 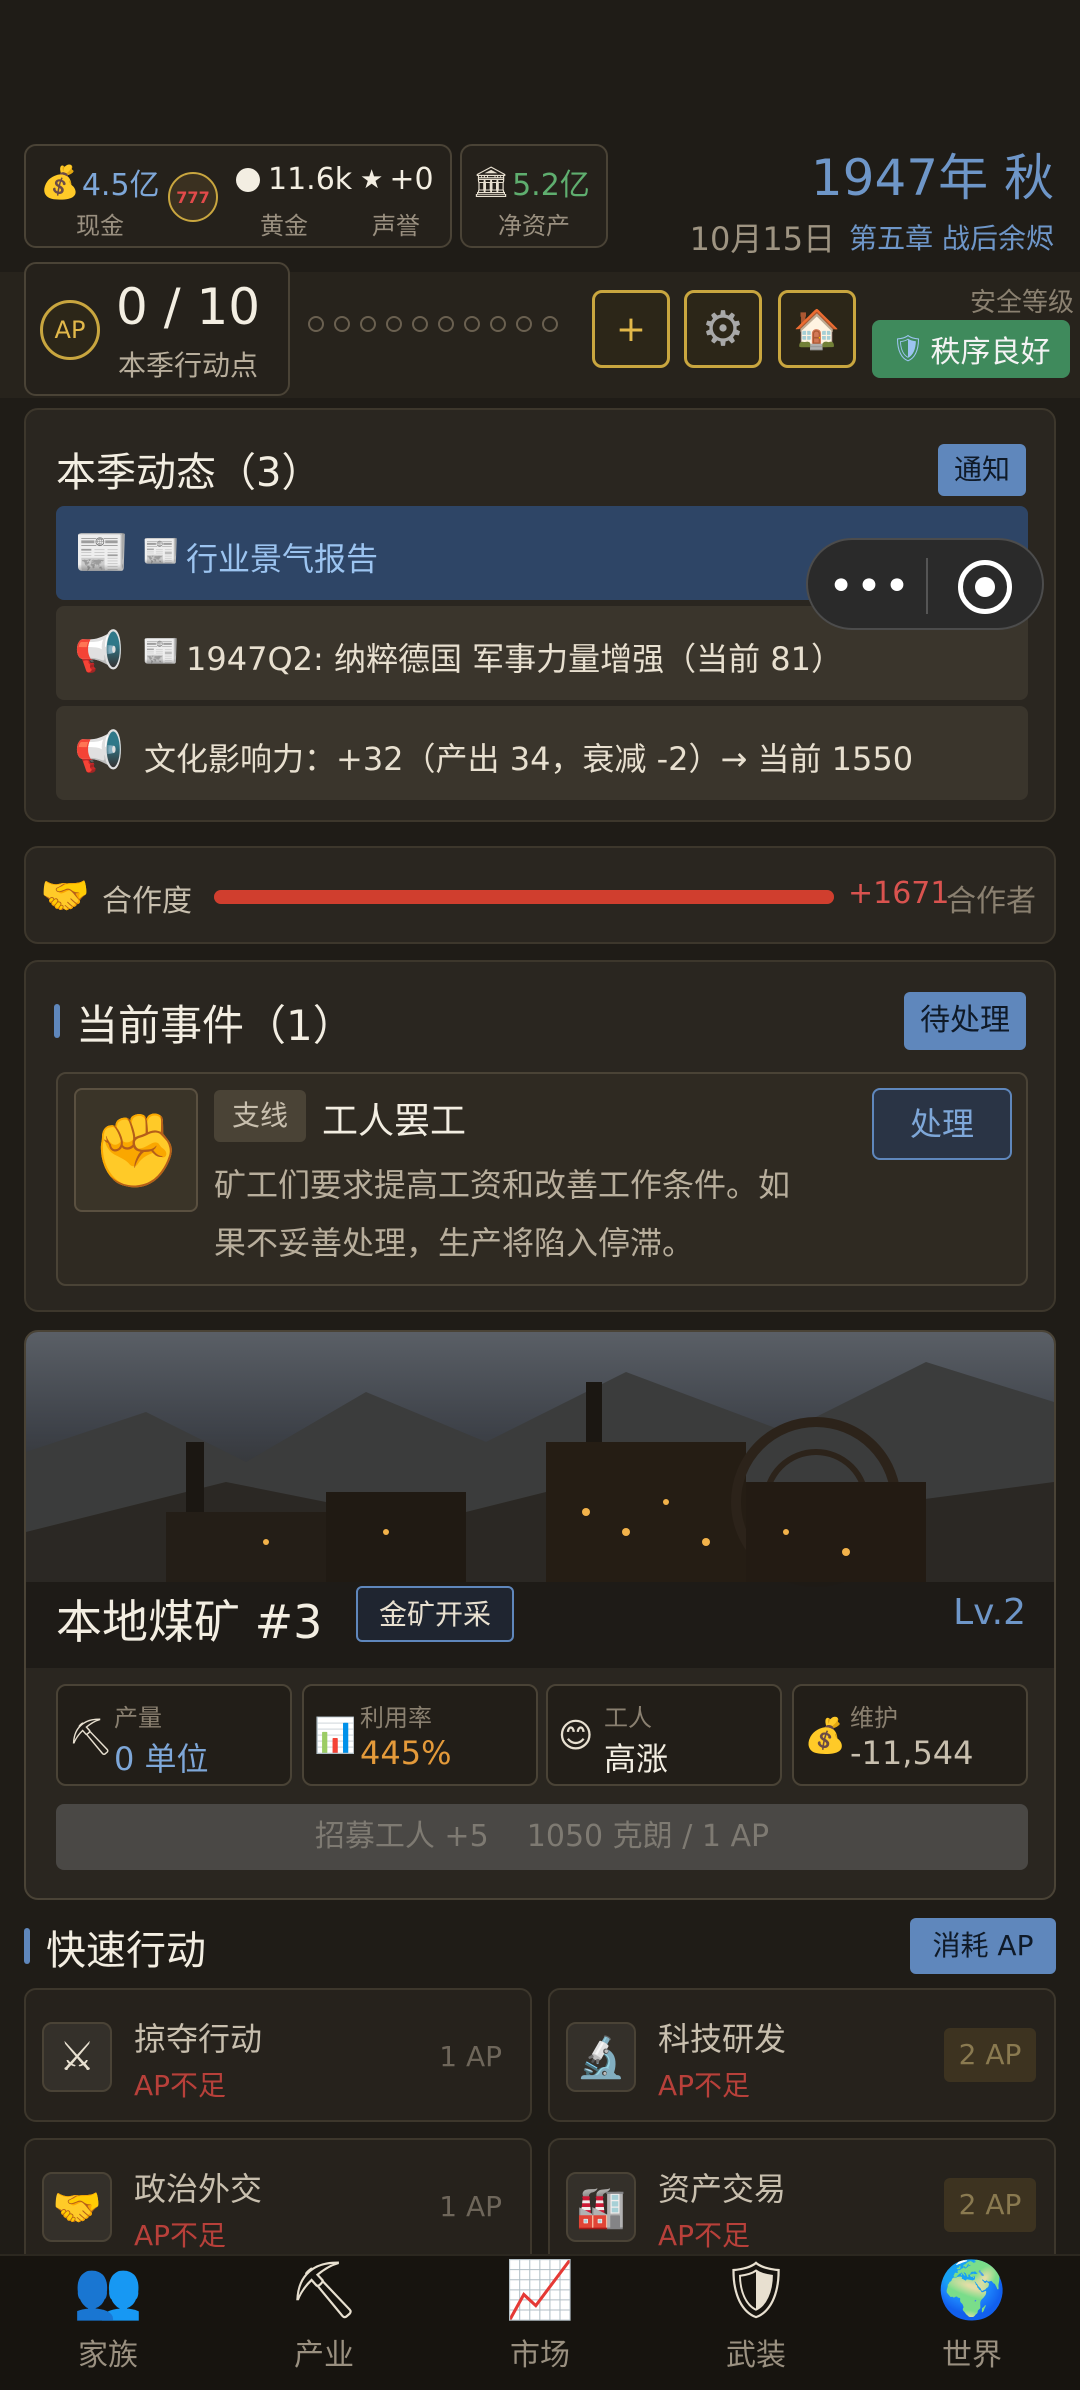 What do you see at coordinates (174, 1735) in the screenshot?
I see `stat-output: ⛏ 产量 0 单位` at bounding box center [174, 1735].